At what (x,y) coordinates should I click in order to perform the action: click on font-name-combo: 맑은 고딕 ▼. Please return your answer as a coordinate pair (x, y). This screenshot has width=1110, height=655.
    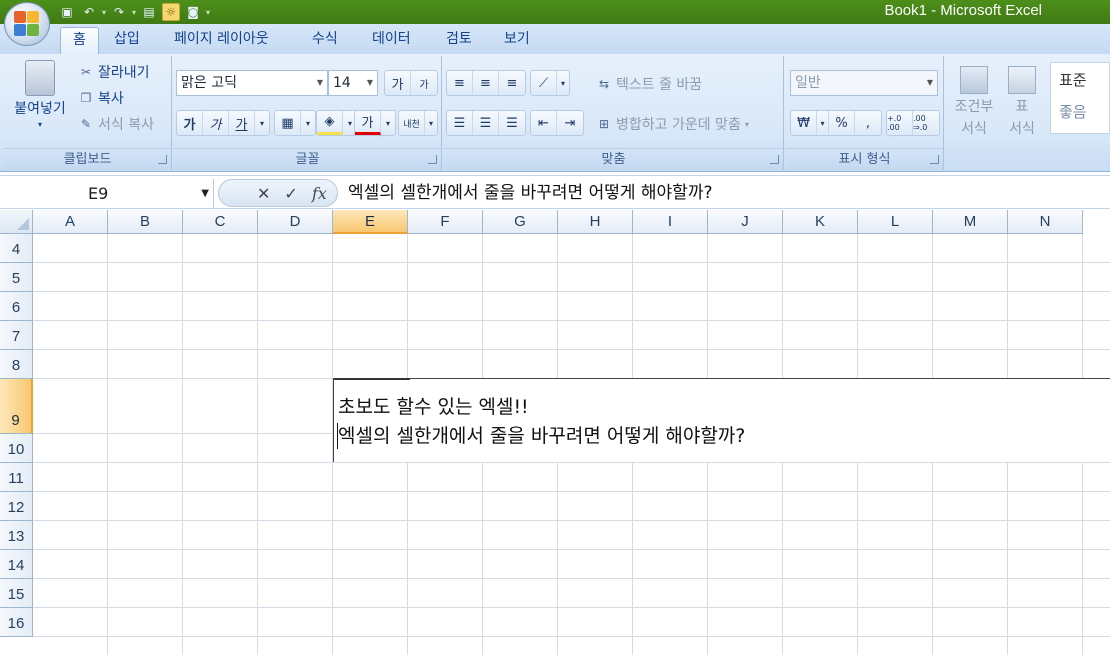
    Looking at the image, I should click on (252, 83).